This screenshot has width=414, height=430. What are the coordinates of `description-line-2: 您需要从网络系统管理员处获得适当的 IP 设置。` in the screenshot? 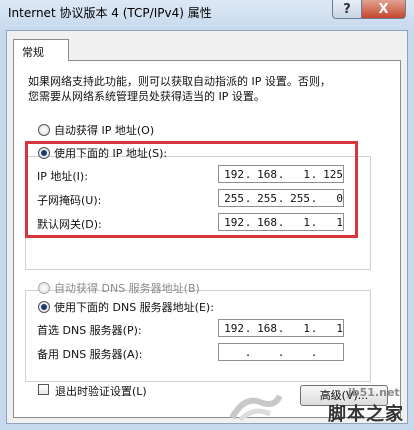 It's located at (146, 96).